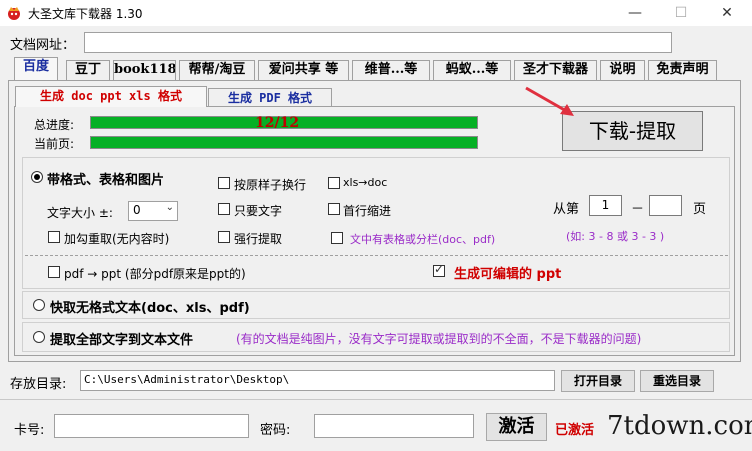 This screenshot has height=451, width=752. Describe the element at coordinates (566, 209) in the screenshot. I see `page-from-label: 从第` at that location.